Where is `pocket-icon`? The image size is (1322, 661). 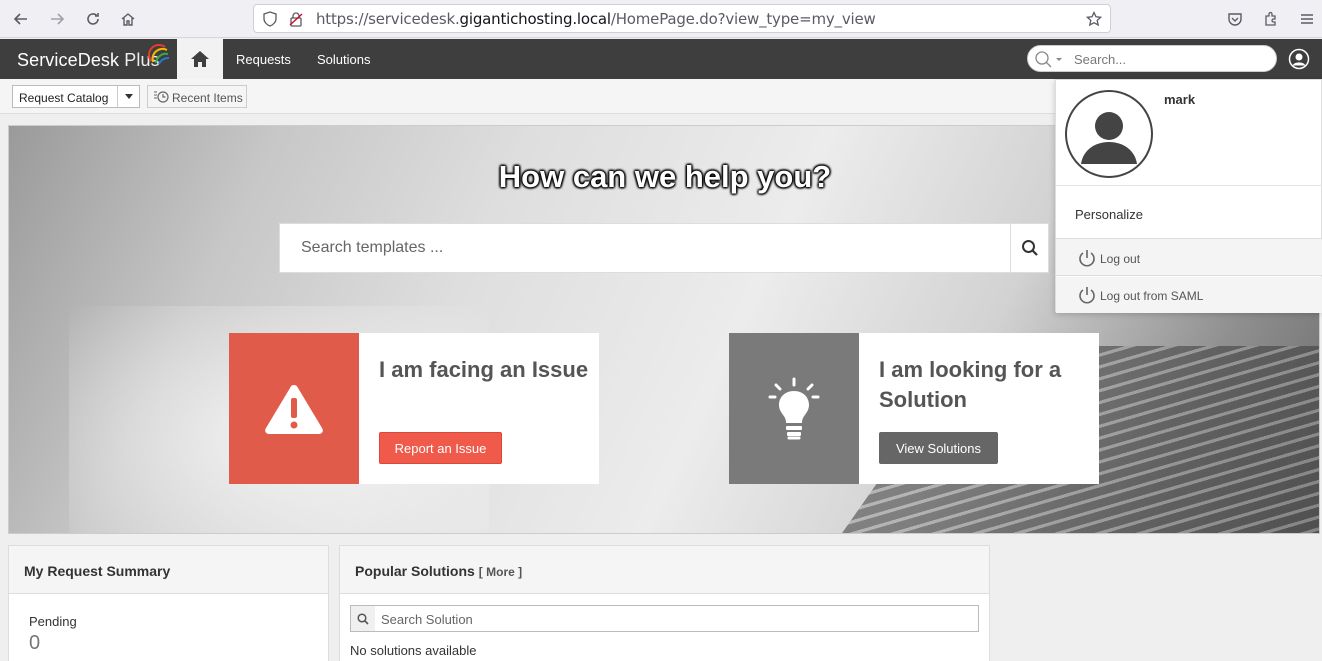
pocket-icon is located at coordinates (1235, 19).